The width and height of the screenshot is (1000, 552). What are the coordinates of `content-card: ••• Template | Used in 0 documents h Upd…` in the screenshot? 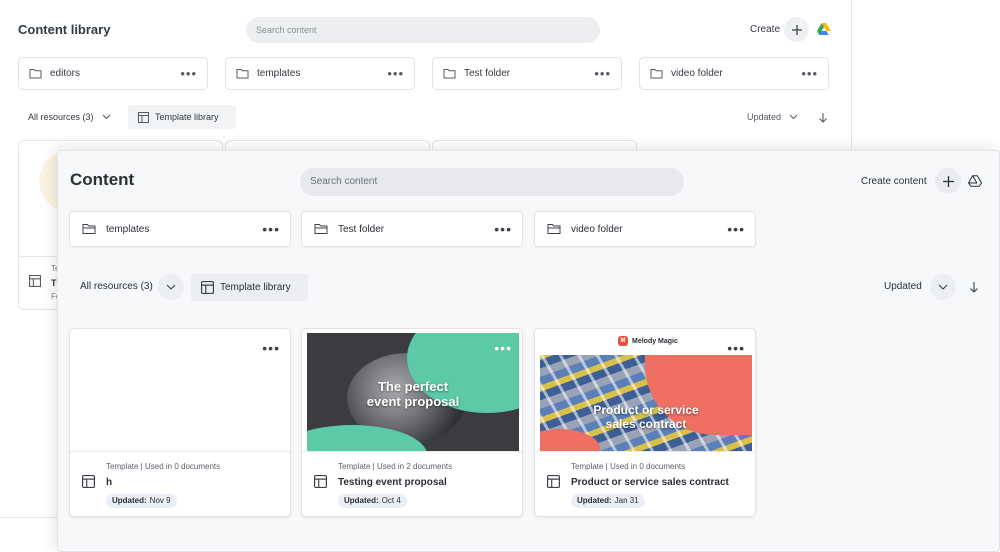 It's located at (180, 422).